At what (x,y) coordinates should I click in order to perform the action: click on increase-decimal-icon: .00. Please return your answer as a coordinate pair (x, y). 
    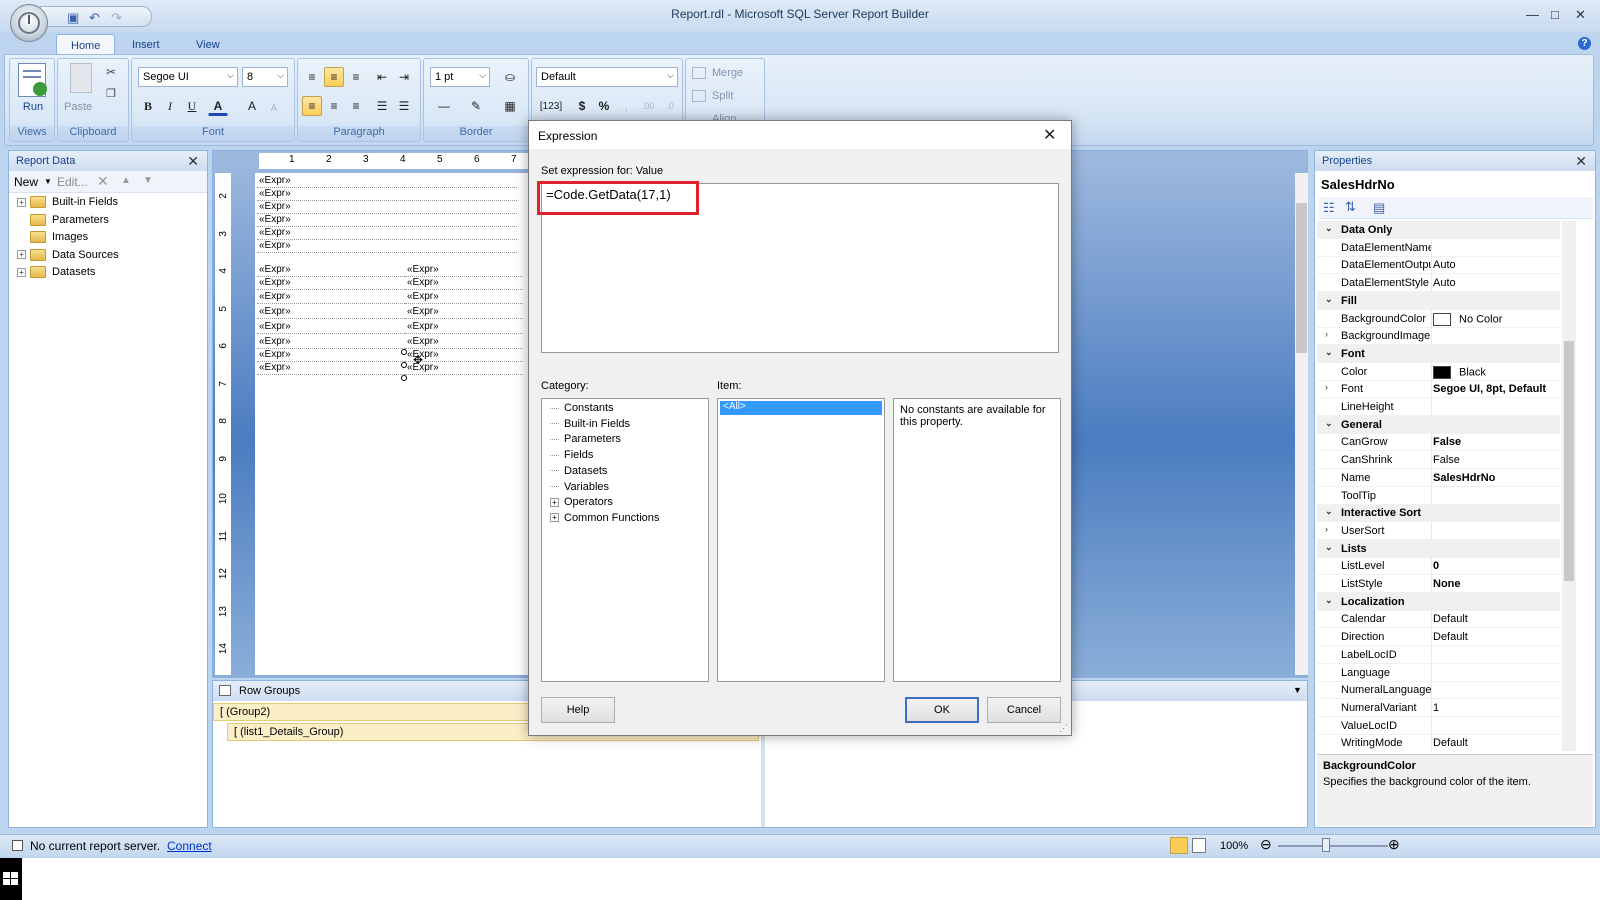
    Looking at the image, I should click on (648, 106).